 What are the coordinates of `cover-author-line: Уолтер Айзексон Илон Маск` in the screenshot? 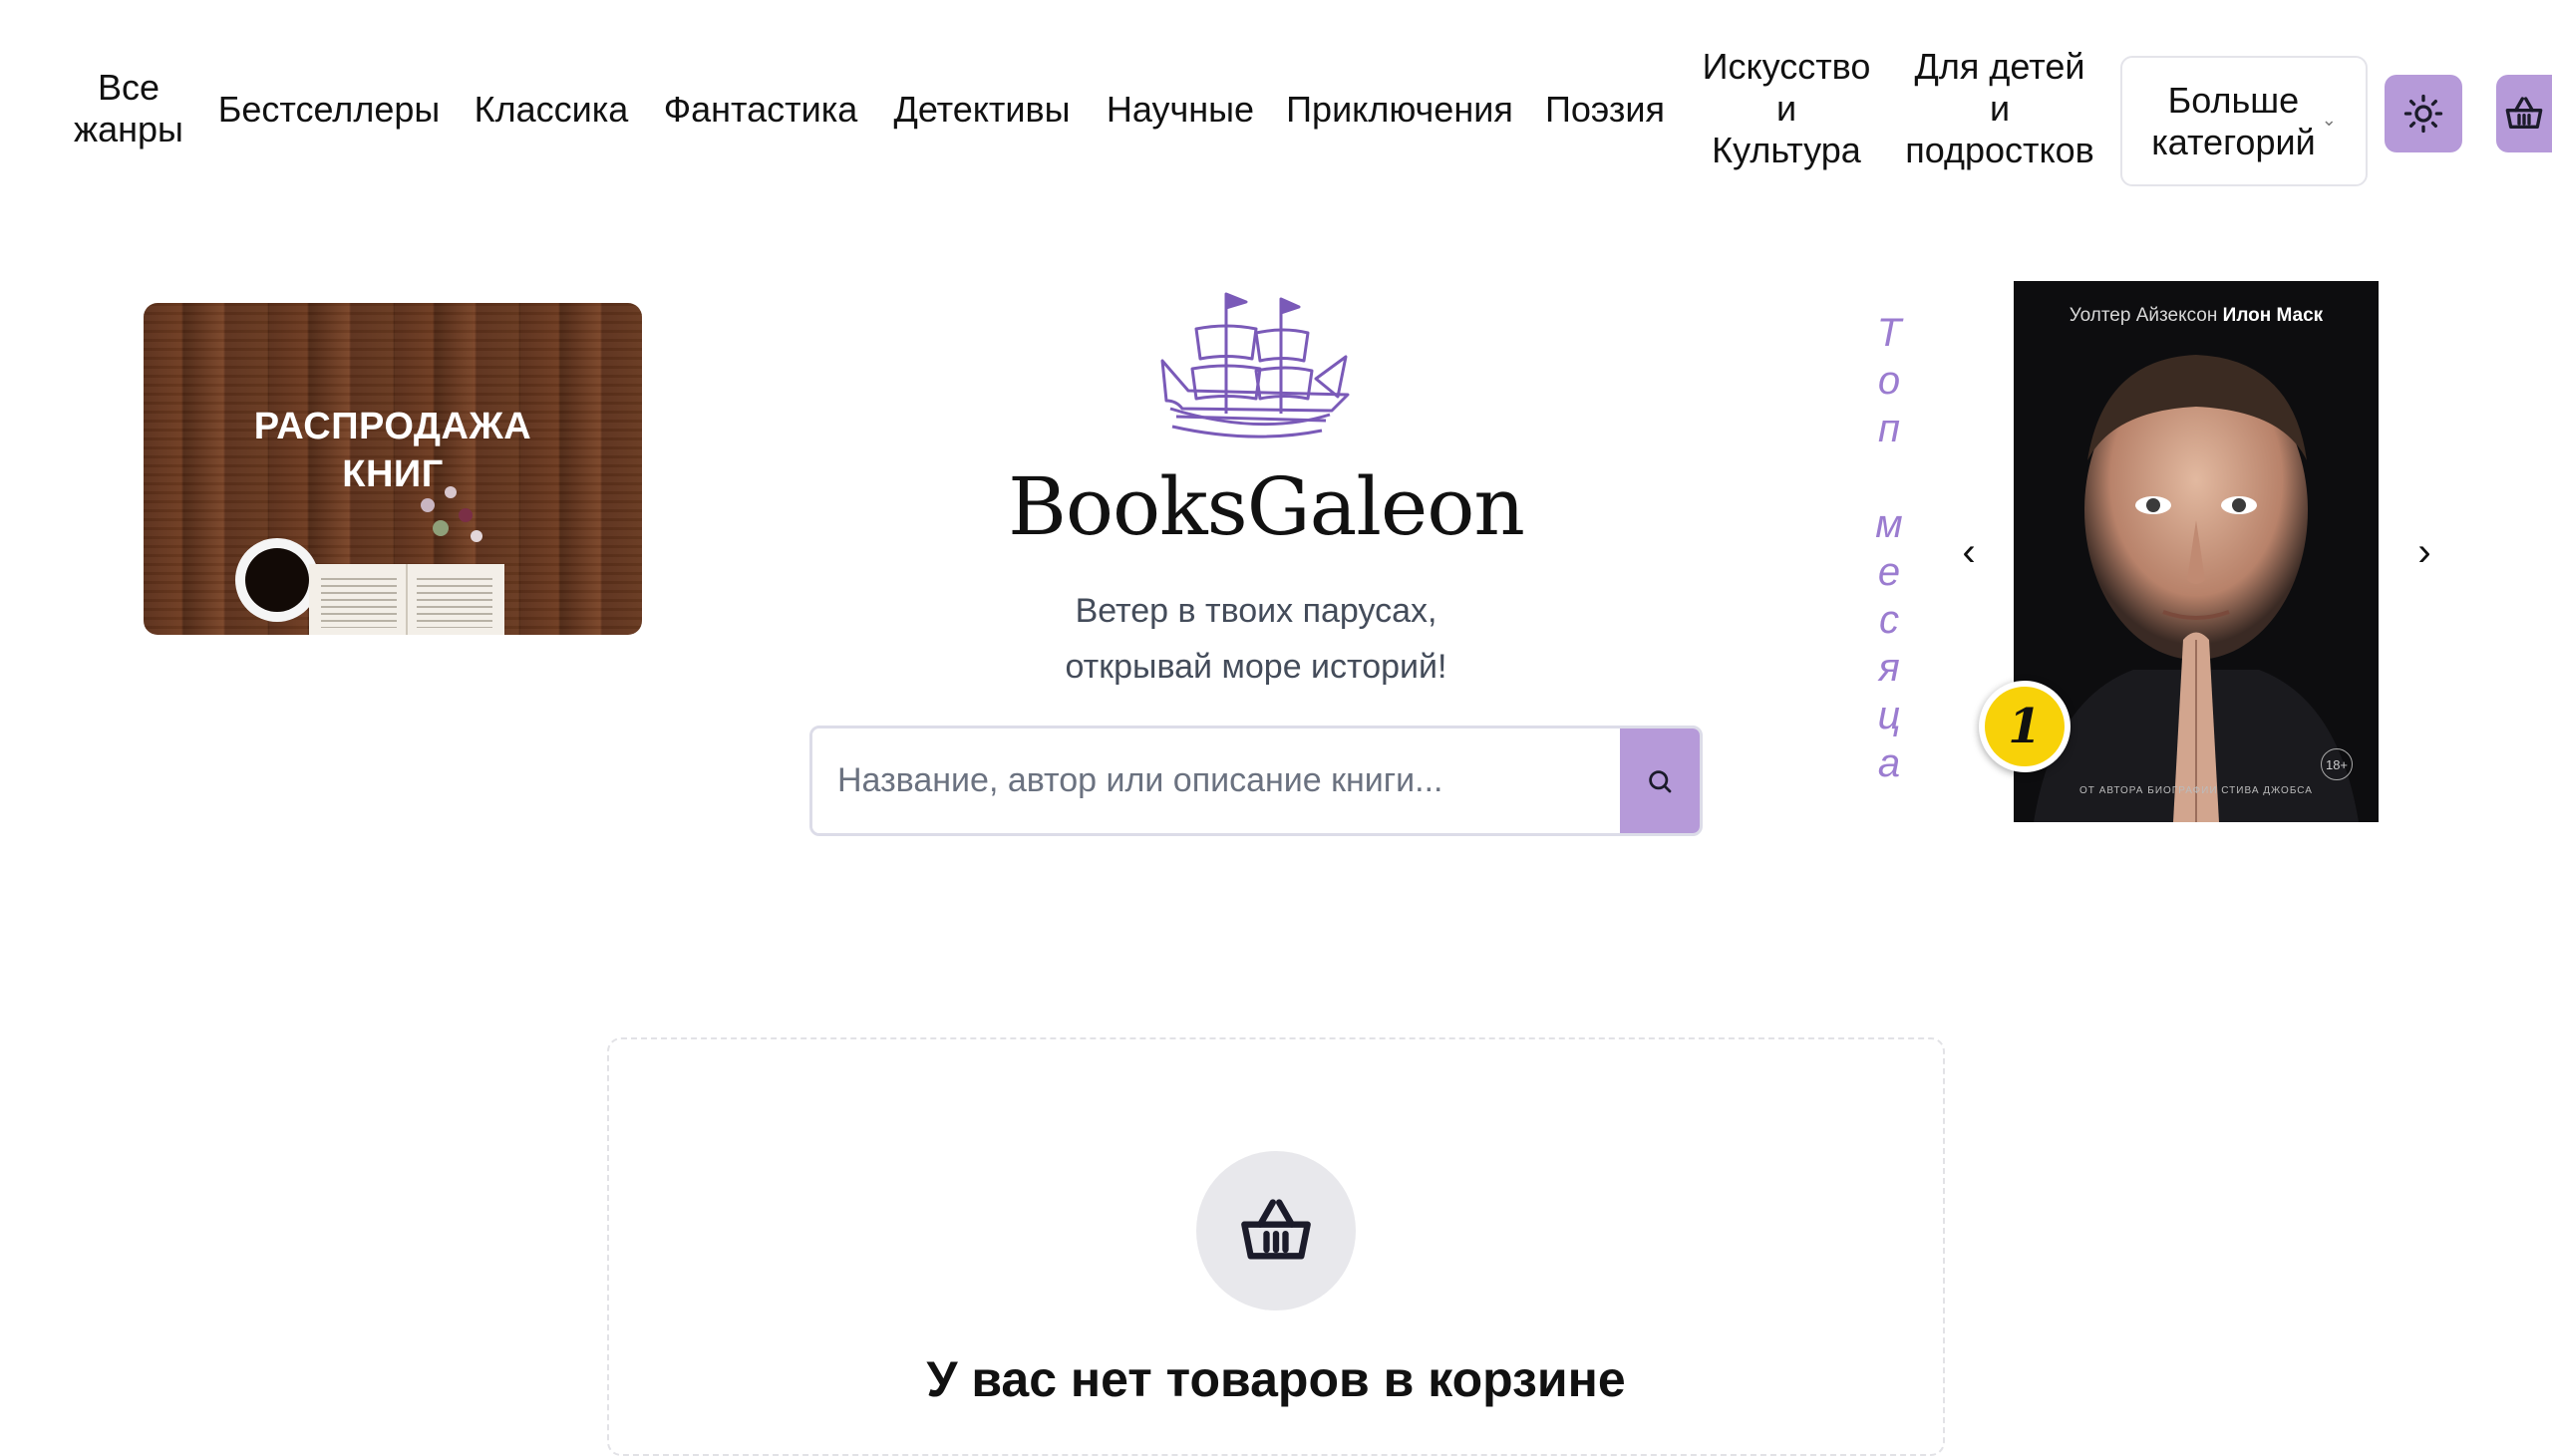 It's located at (2196, 316).